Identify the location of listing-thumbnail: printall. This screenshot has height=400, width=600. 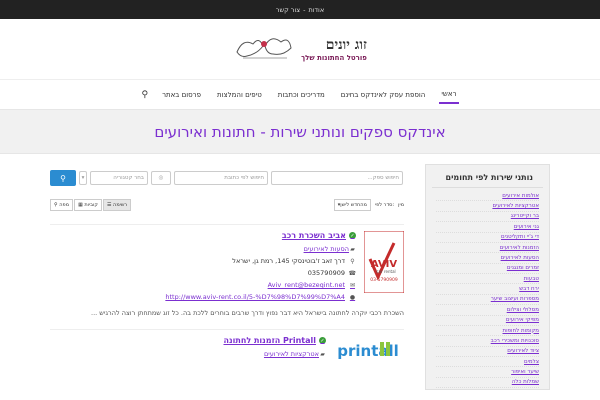
(369, 351).